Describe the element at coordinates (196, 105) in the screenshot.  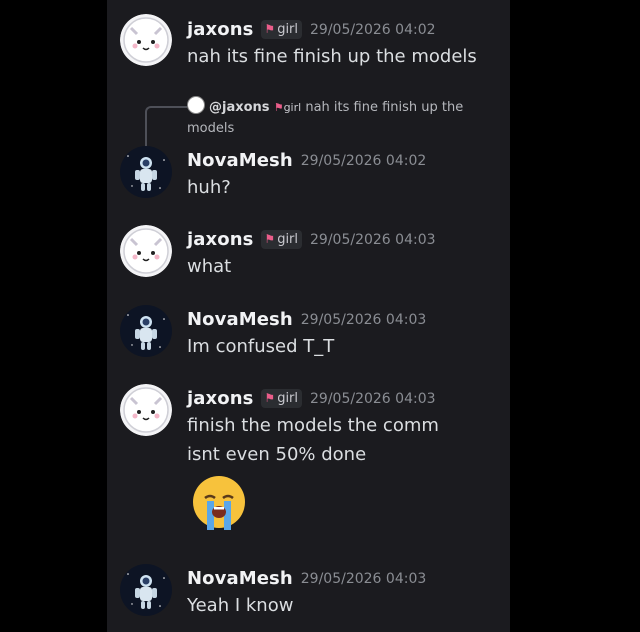
I see `reply-avatar` at that location.